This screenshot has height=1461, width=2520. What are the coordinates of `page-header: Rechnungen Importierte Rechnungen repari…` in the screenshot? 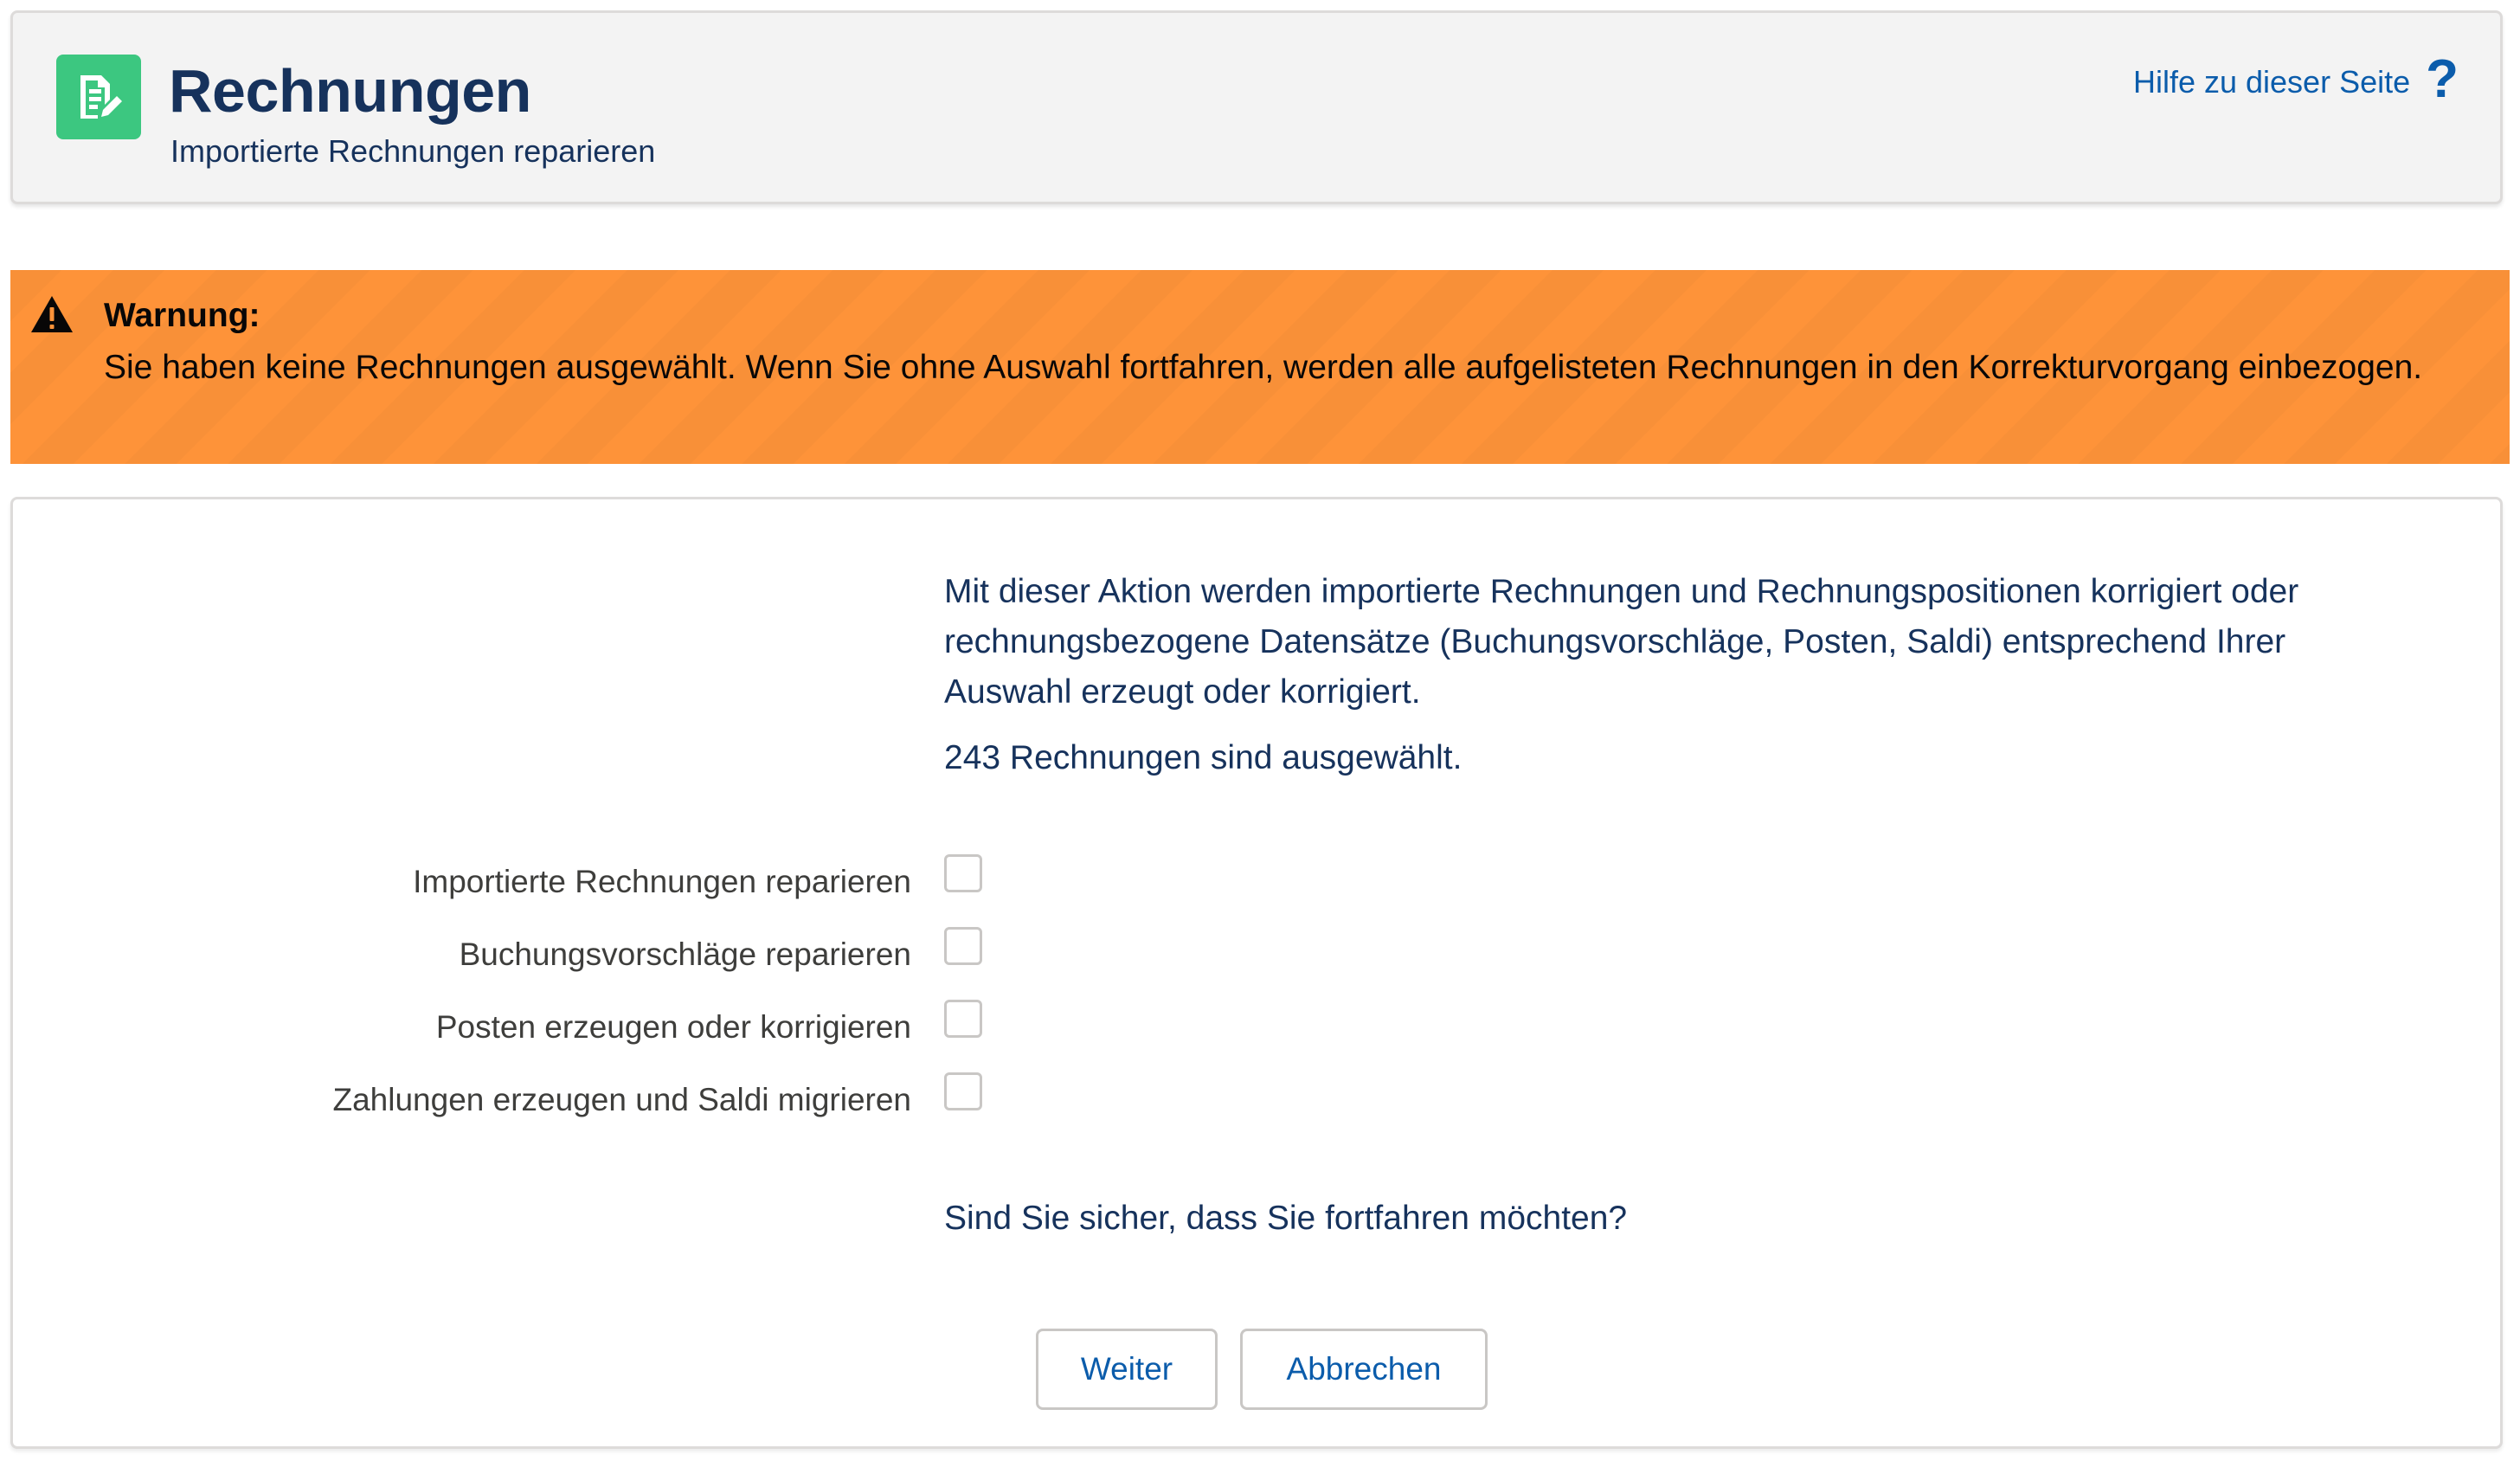 It's located at (1256, 107).